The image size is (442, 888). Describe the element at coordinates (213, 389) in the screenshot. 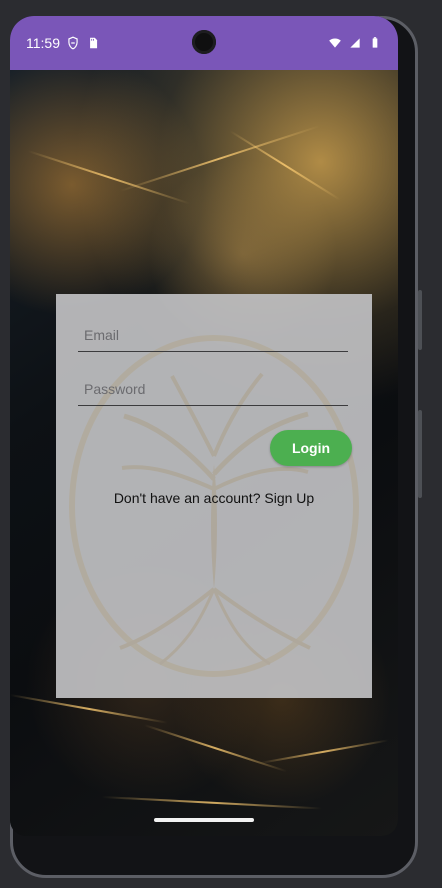

I see `password-field: Password` at that location.